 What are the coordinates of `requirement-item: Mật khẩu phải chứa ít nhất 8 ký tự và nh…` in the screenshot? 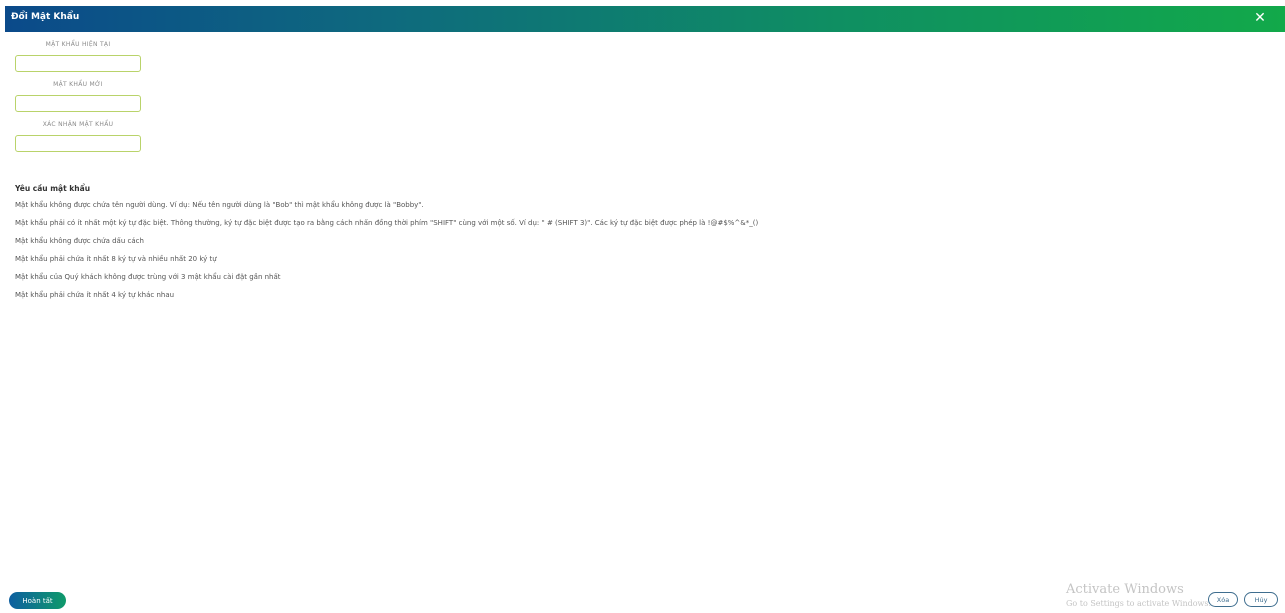 It's located at (116, 259).